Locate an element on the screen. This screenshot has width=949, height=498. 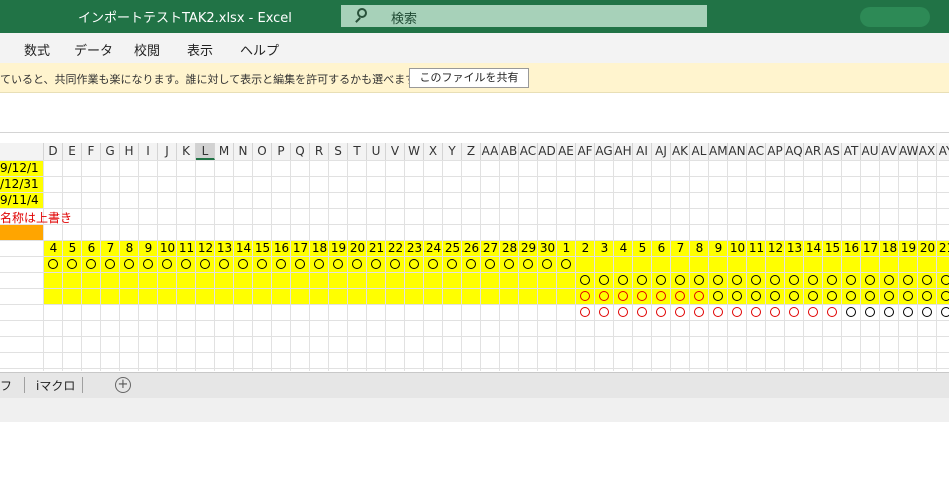
column-header: AV is located at coordinates (889, 151).